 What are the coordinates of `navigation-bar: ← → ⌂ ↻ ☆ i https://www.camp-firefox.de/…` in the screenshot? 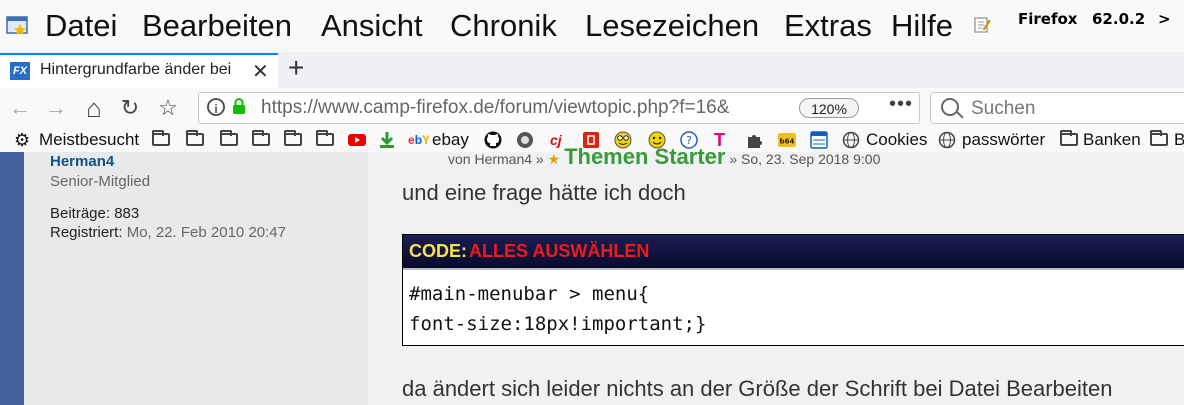 It's located at (592, 108).